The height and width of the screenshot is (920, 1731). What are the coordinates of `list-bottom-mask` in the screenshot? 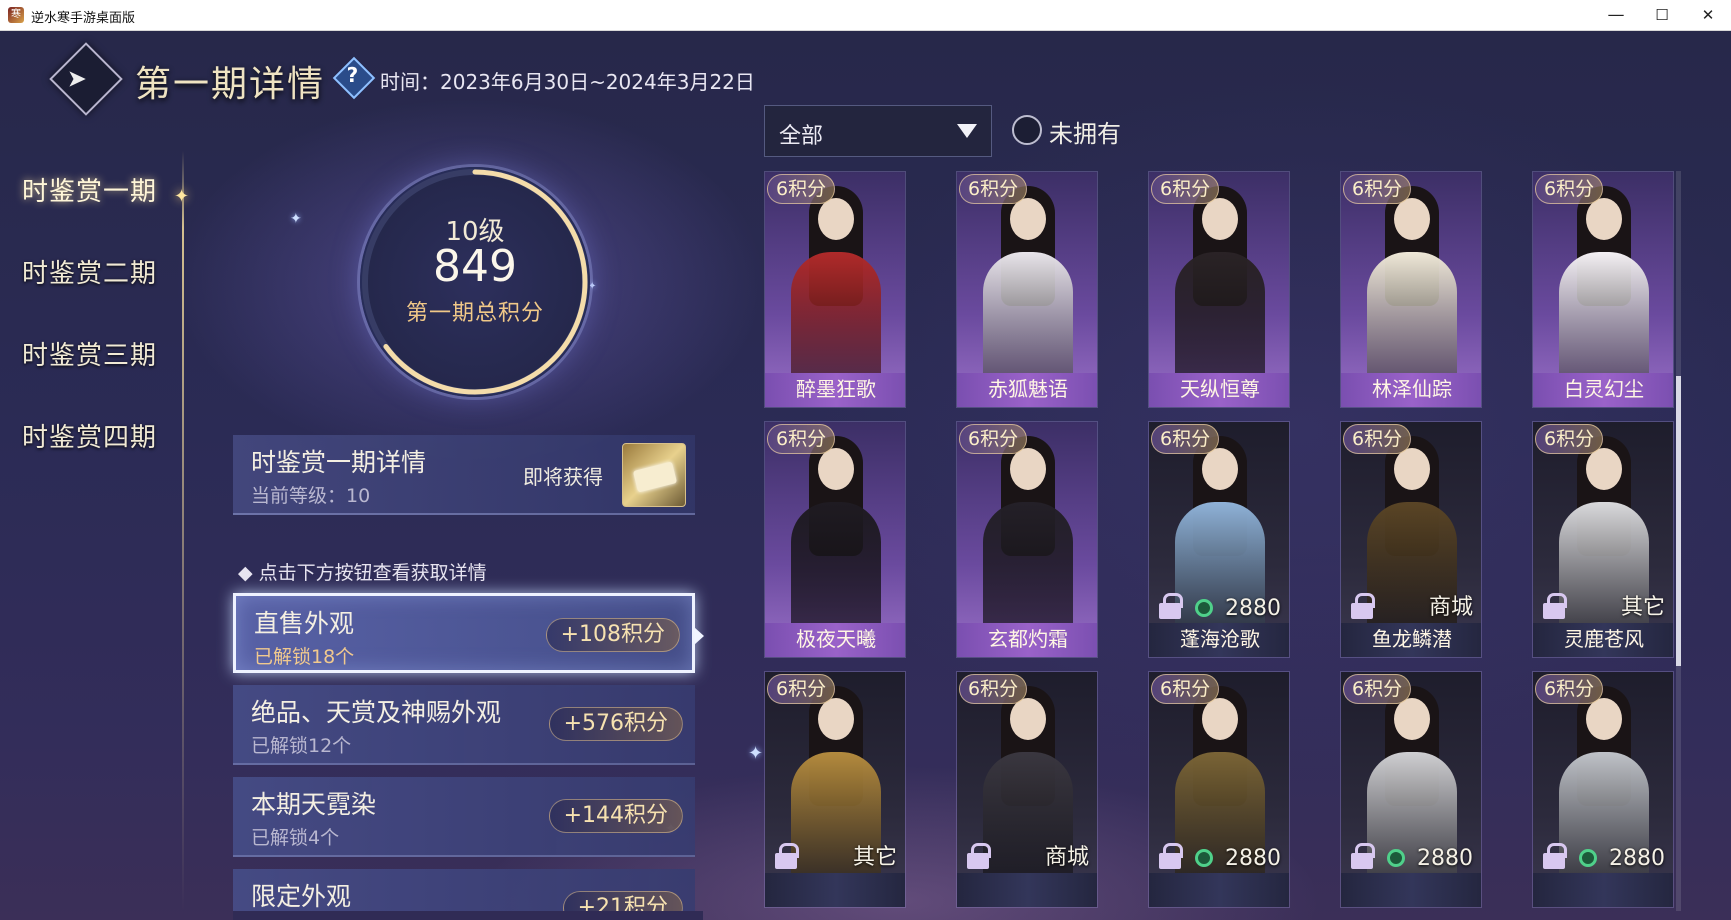 It's located at (468, 915).